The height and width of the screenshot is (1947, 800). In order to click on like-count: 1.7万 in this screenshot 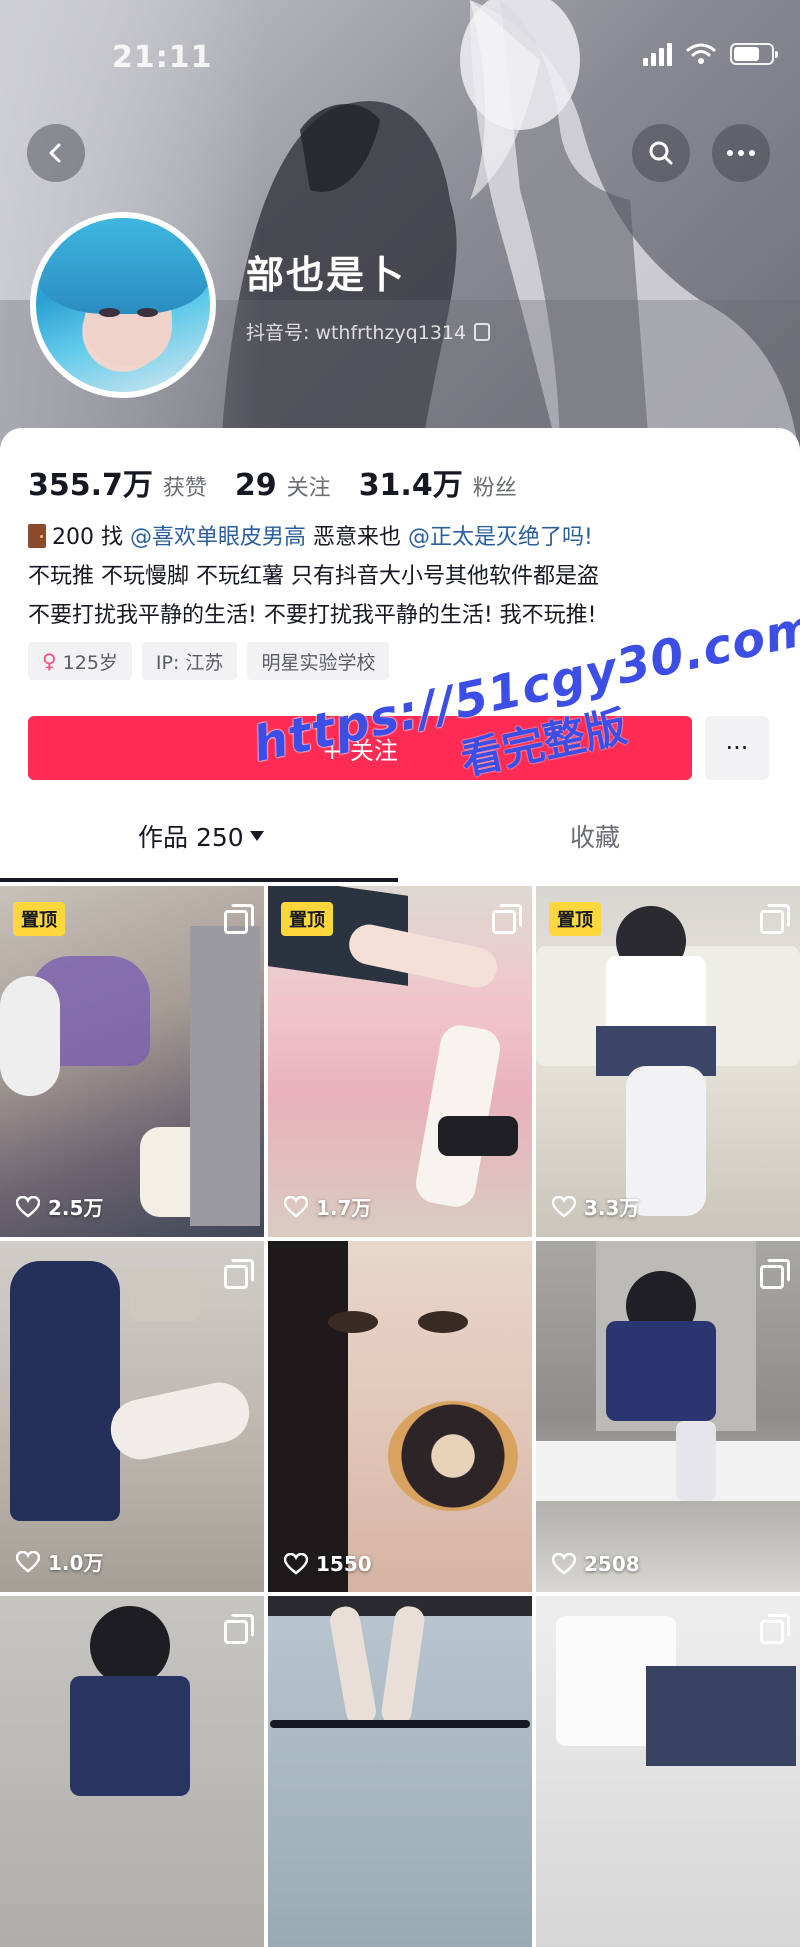, I will do `click(327, 1206)`.